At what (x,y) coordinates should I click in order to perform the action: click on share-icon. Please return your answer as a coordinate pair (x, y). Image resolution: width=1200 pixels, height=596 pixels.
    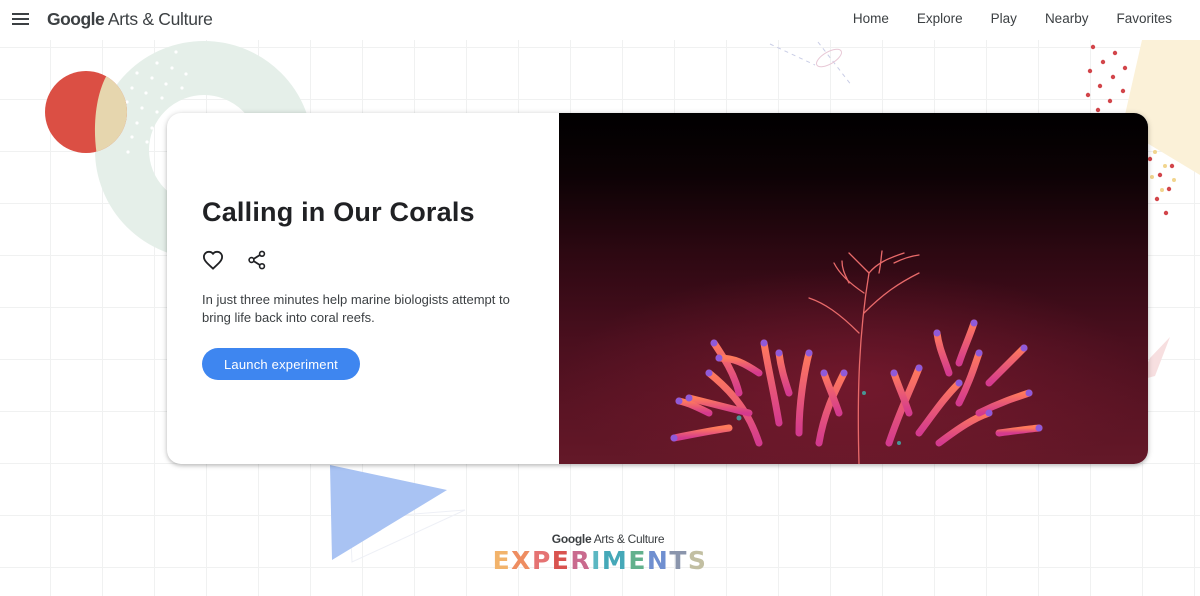
    Looking at the image, I should click on (257, 260).